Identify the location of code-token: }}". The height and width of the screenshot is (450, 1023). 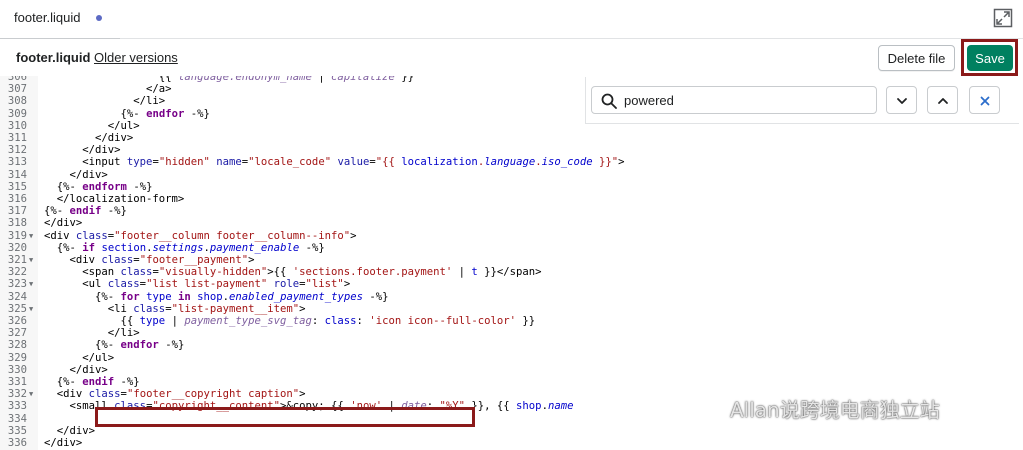
(605, 162).